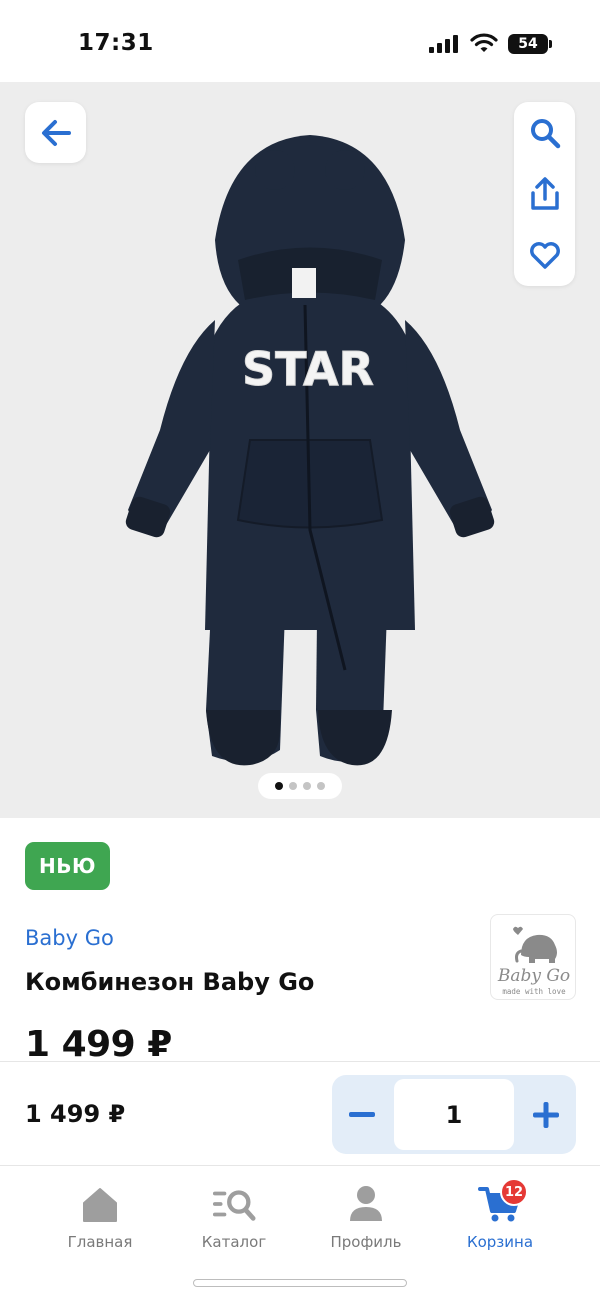 Image resolution: width=600 pixels, height=1300 pixels. I want to click on cart-icon: 12, so click(503, 1201).